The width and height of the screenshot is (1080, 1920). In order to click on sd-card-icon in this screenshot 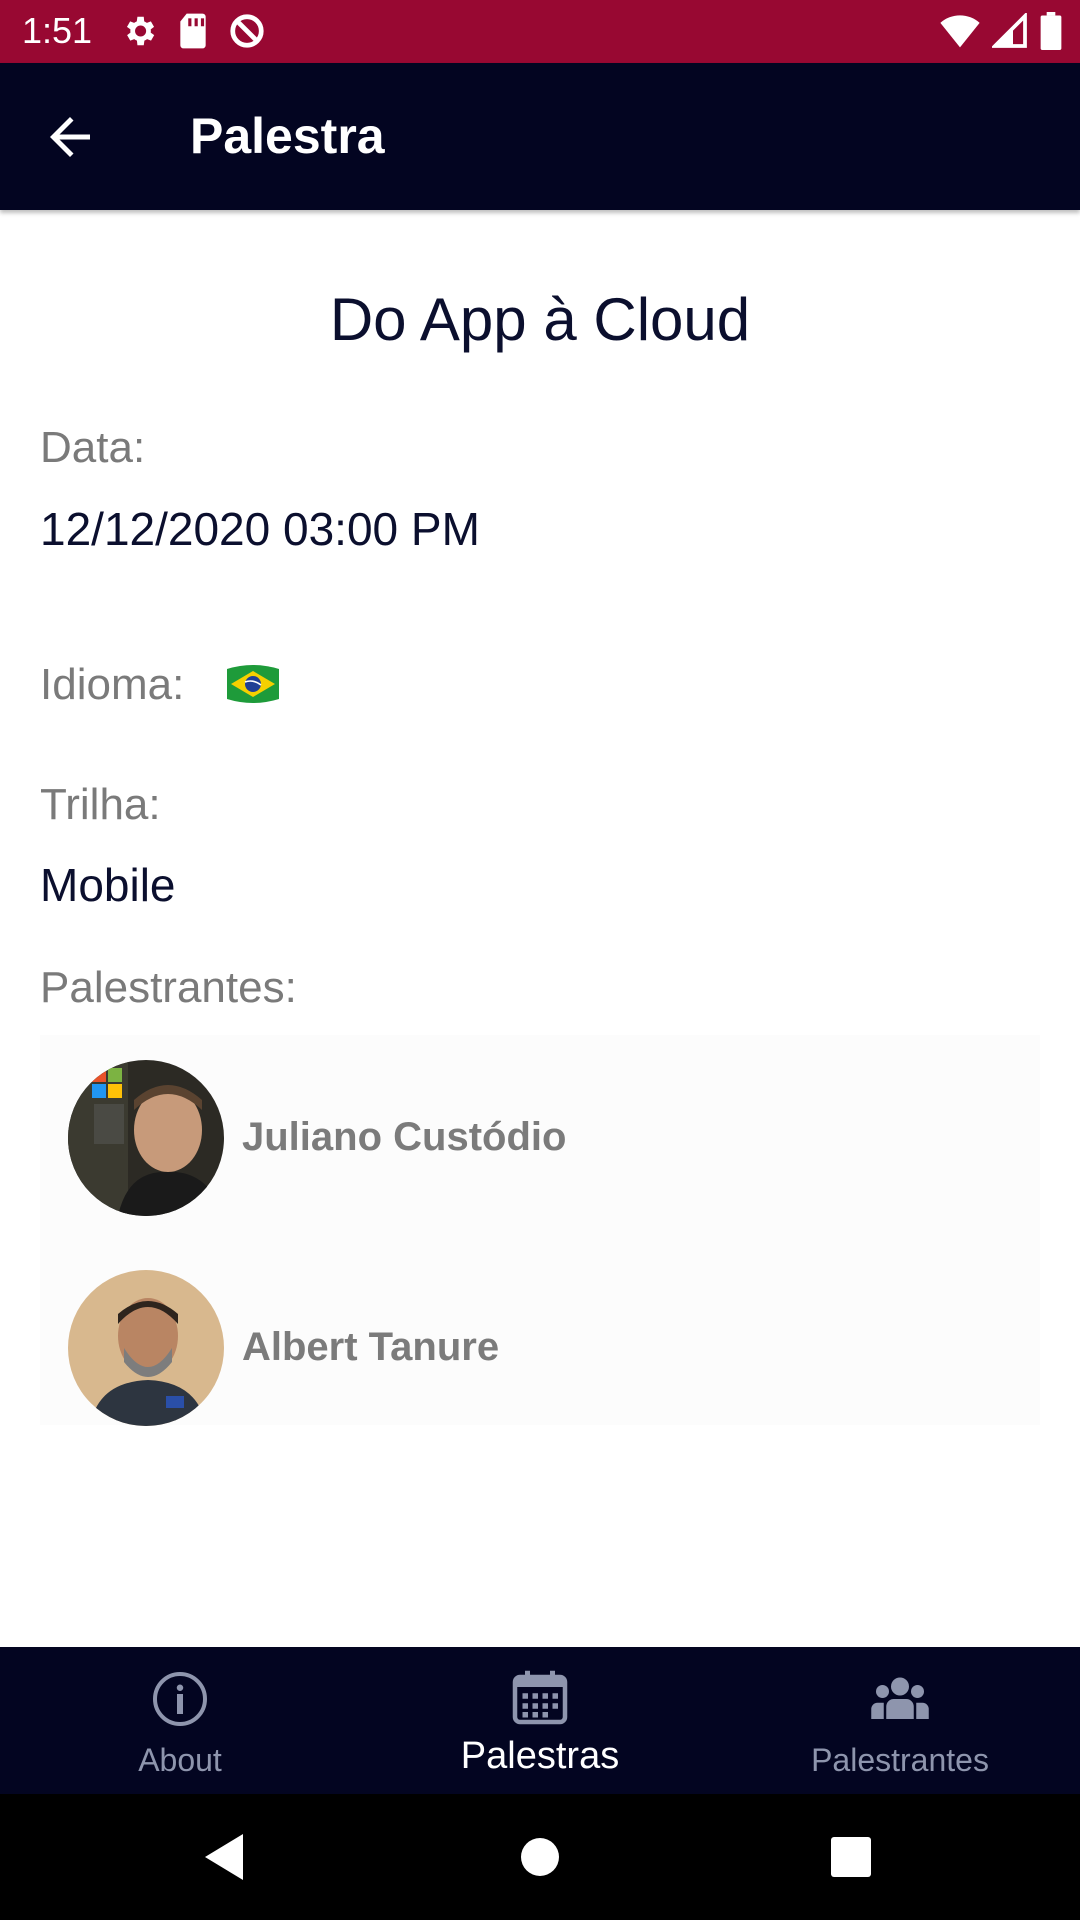, I will do `click(193, 31)`.